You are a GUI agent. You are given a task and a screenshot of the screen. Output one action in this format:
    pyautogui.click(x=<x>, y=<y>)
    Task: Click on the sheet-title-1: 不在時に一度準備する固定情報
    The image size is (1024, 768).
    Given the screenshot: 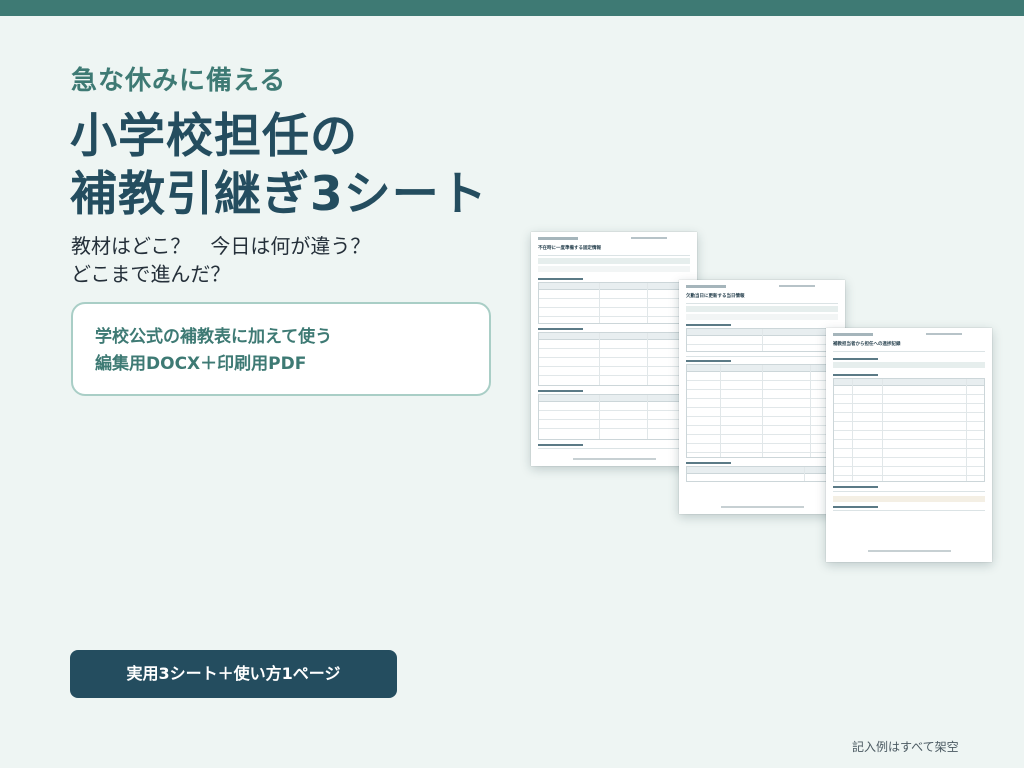 What is the action you would take?
    pyautogui.click(x=569, y=248)
    